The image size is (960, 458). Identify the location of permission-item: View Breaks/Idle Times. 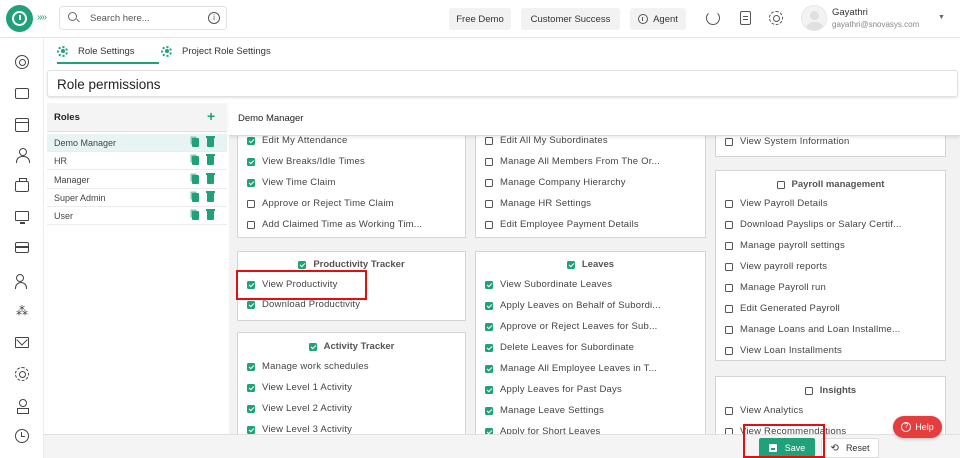
(306, 161).